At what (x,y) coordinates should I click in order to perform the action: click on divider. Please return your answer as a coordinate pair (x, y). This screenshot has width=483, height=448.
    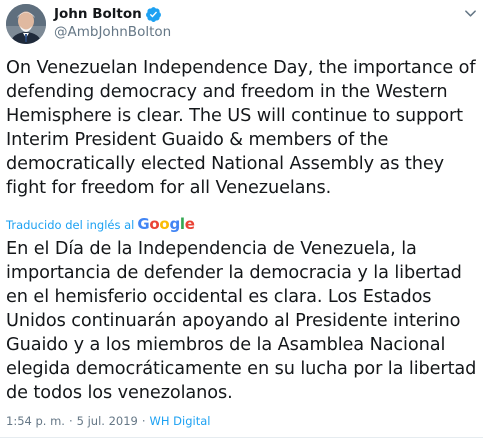
    Looking at the image, I should click on (241, 437).